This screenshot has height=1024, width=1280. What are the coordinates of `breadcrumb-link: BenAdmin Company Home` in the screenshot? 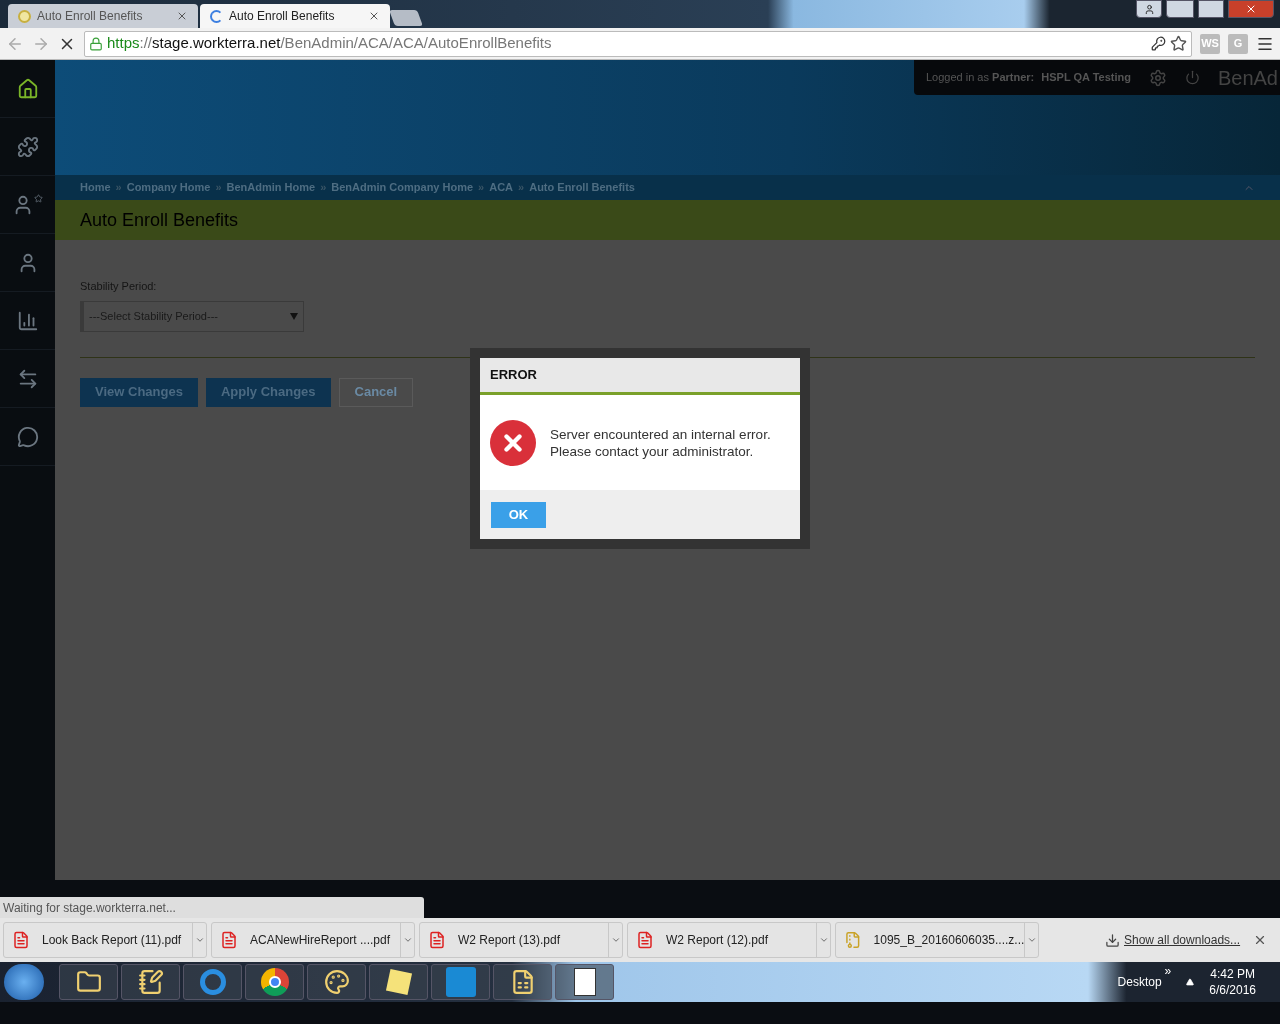 It's located at (402, 187).